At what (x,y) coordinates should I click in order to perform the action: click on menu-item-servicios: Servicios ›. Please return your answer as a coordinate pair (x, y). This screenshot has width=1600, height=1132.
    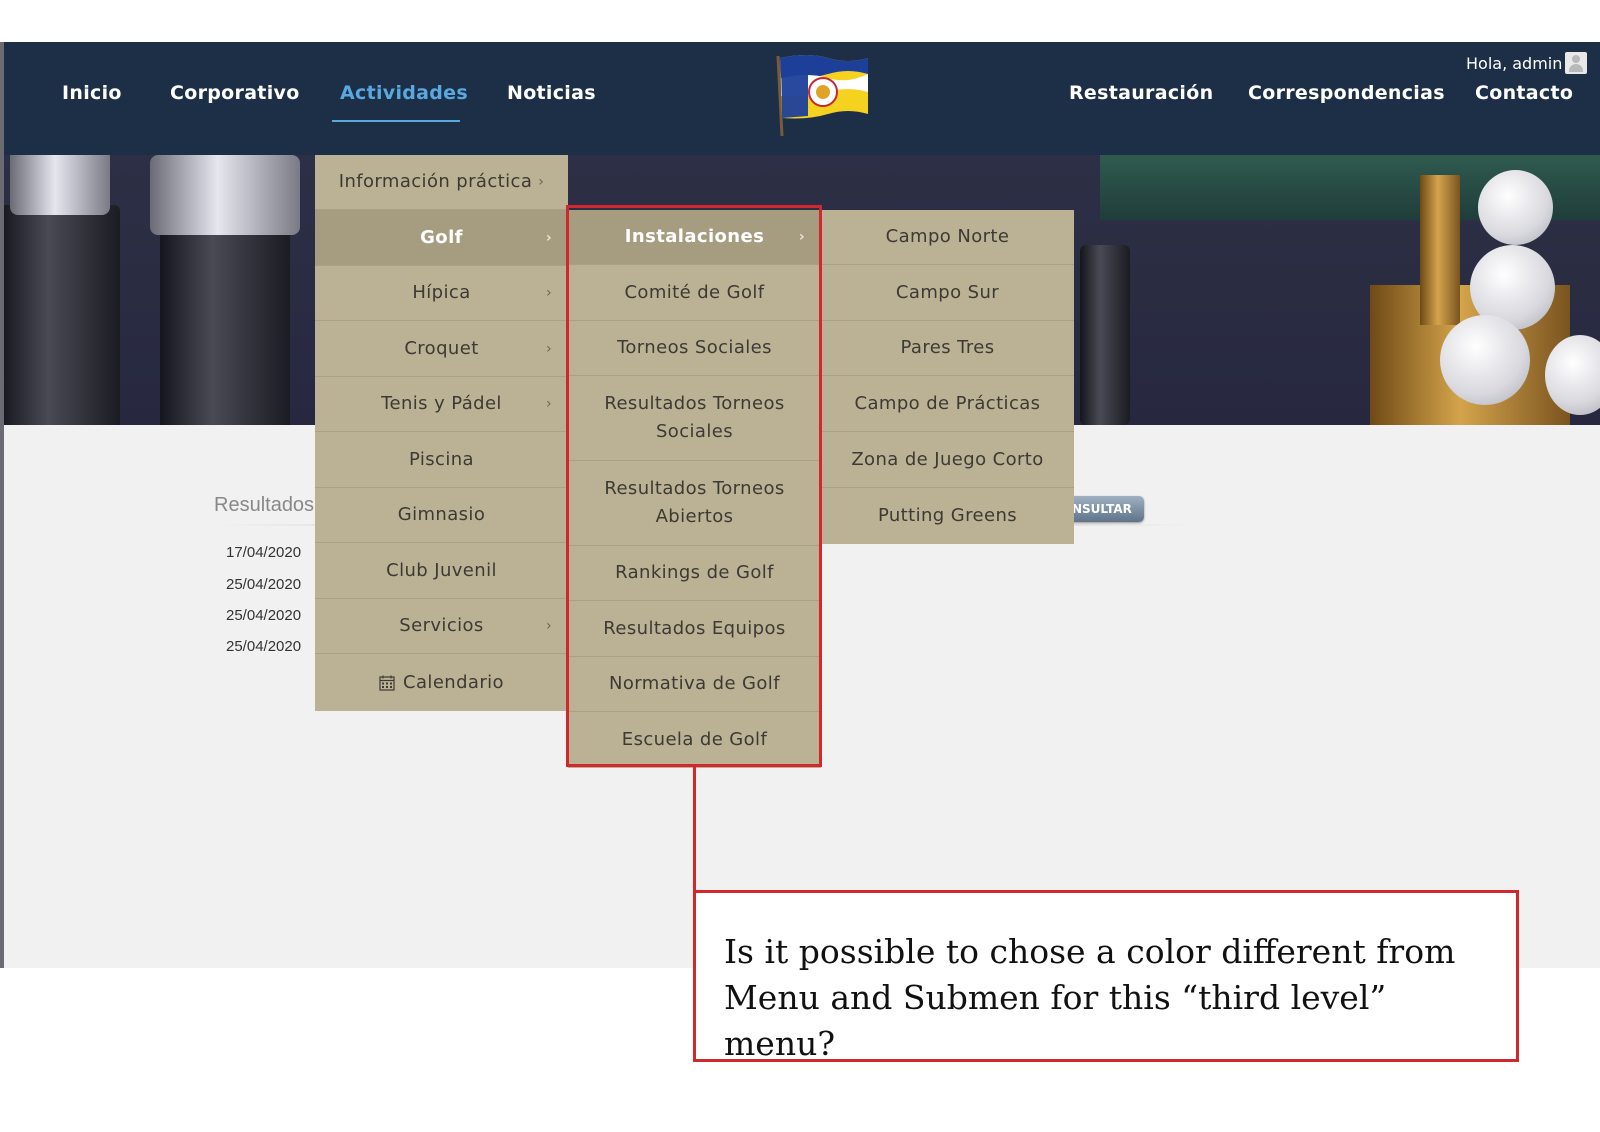
    Looking at the image, I should click on (441, 626).